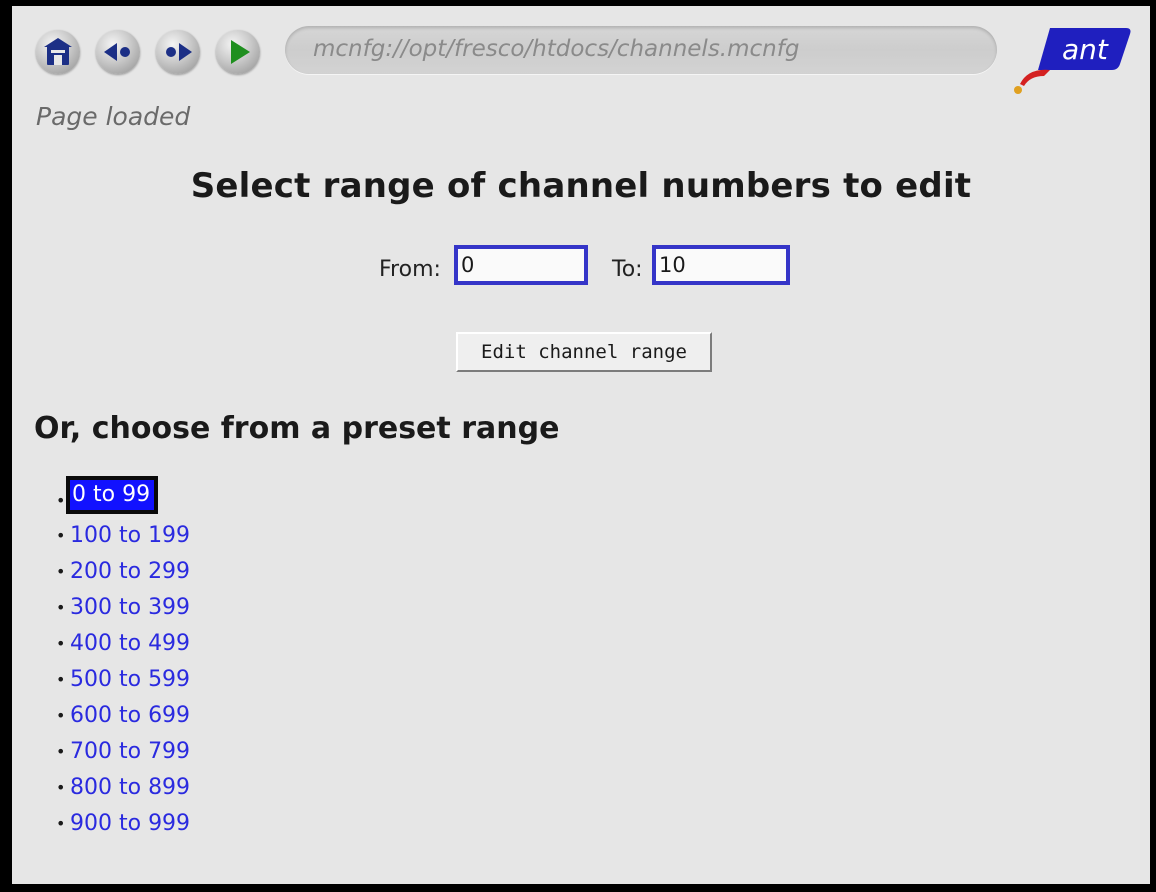 The height and width of the screenshot is (892, 1156). Describe the element at coordinates (1085, 49) in the screenshot. I see `logo-text: ant` at that location.